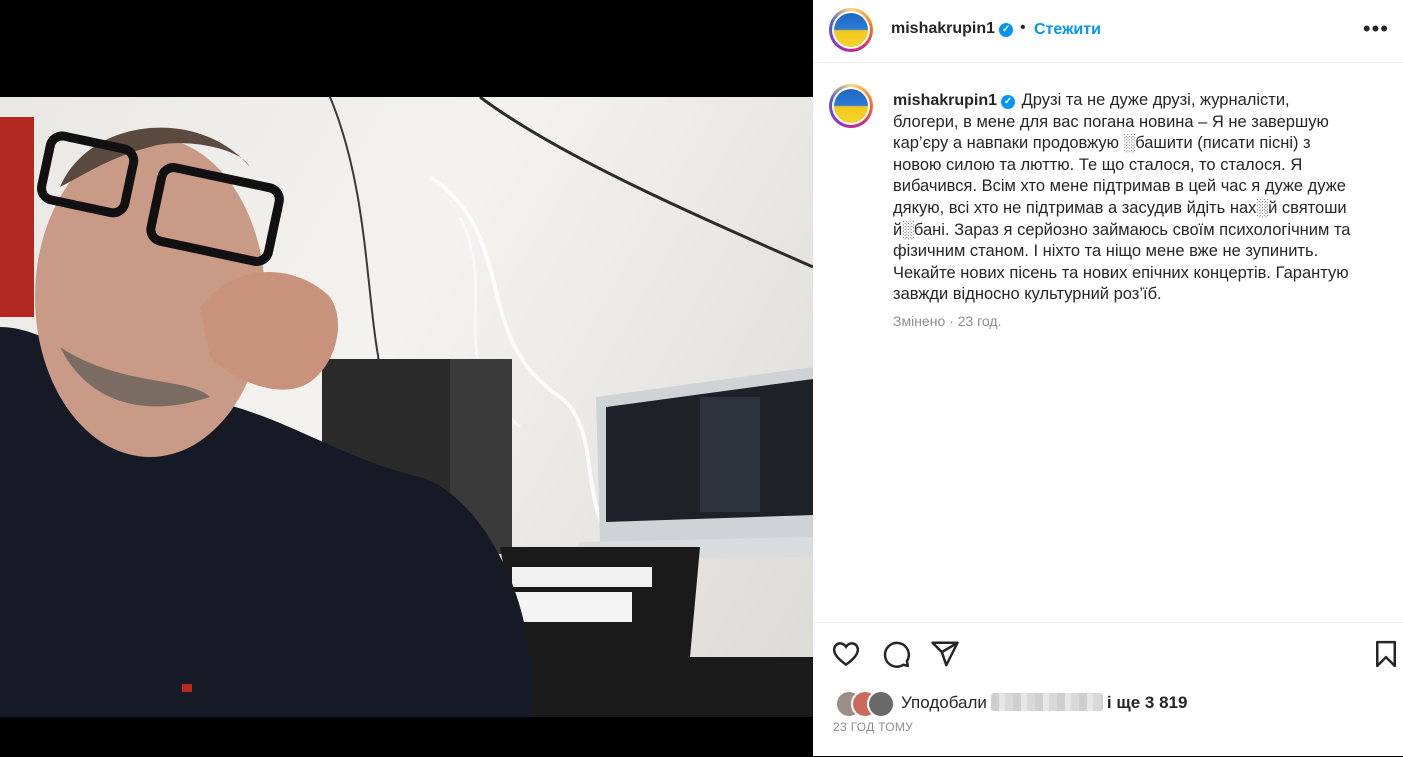 The image size is (1403, 757). I want to click on send-icon, so click(945, 654).